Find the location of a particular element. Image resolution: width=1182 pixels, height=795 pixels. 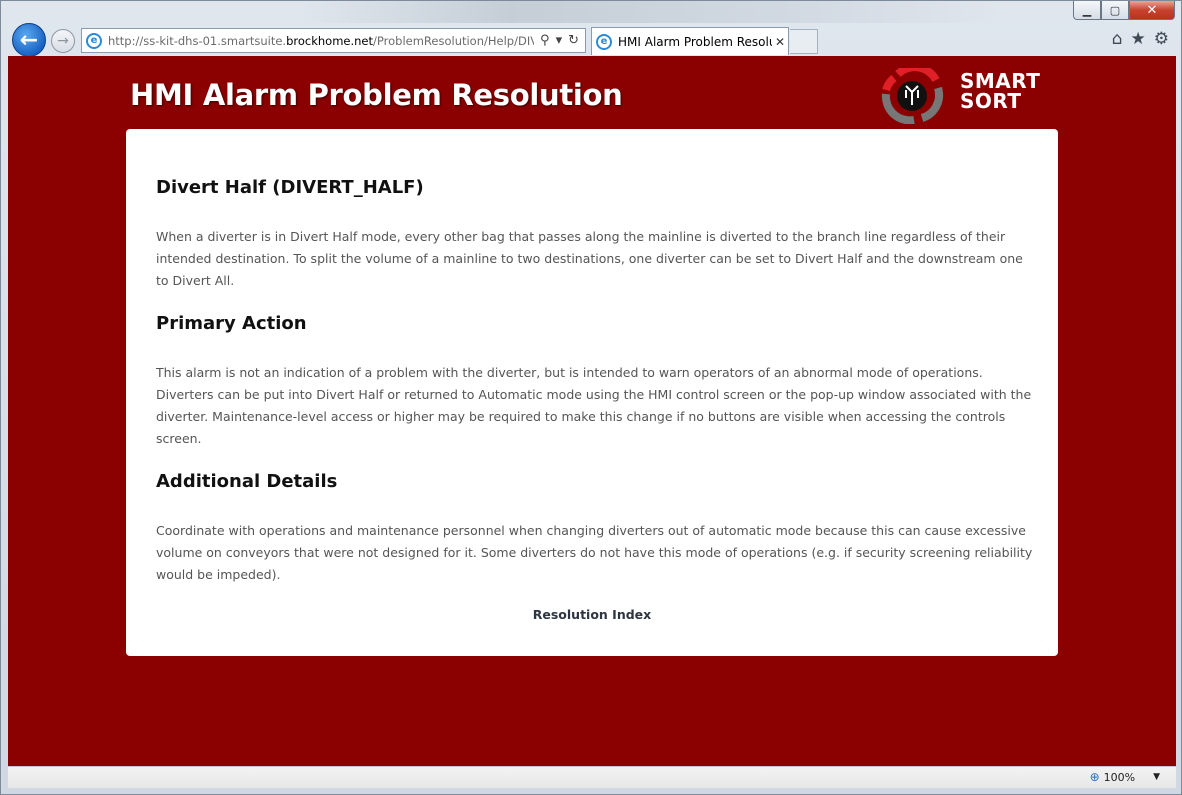

resolution-index-link: Resolution Index is located at coordinates (592, 614).